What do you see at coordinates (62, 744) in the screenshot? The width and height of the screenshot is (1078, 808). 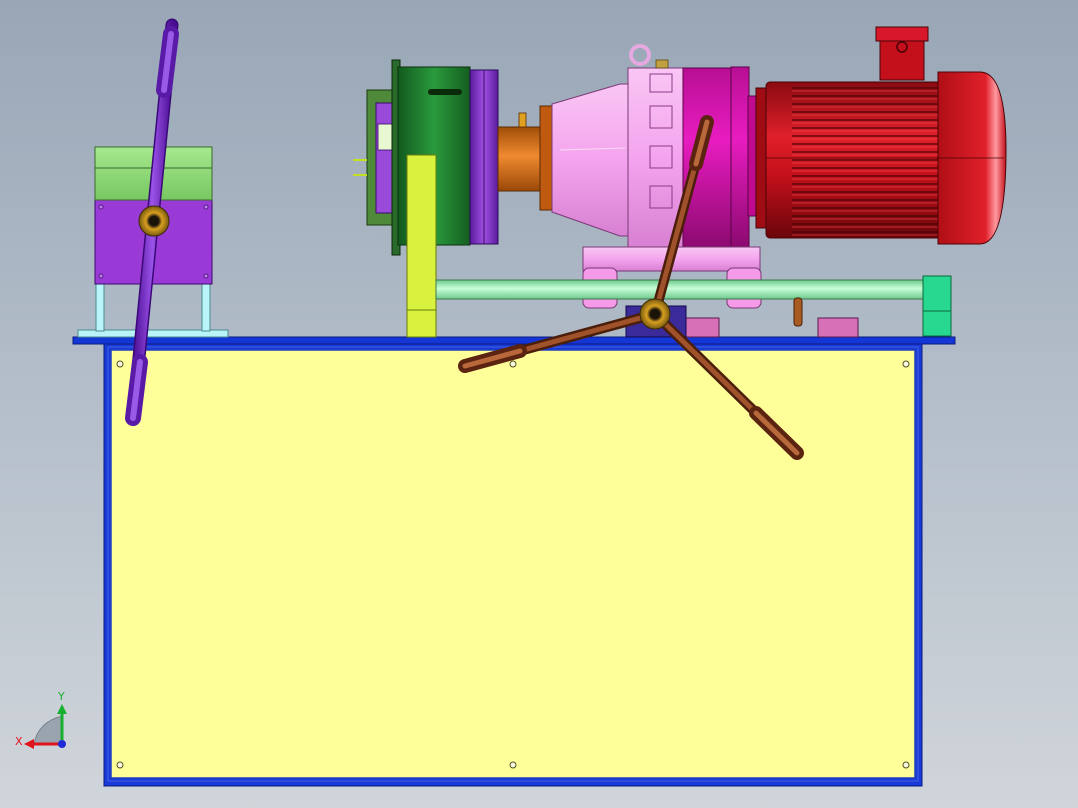 I see `z-axis-dot` at bounding box center [62, 744].